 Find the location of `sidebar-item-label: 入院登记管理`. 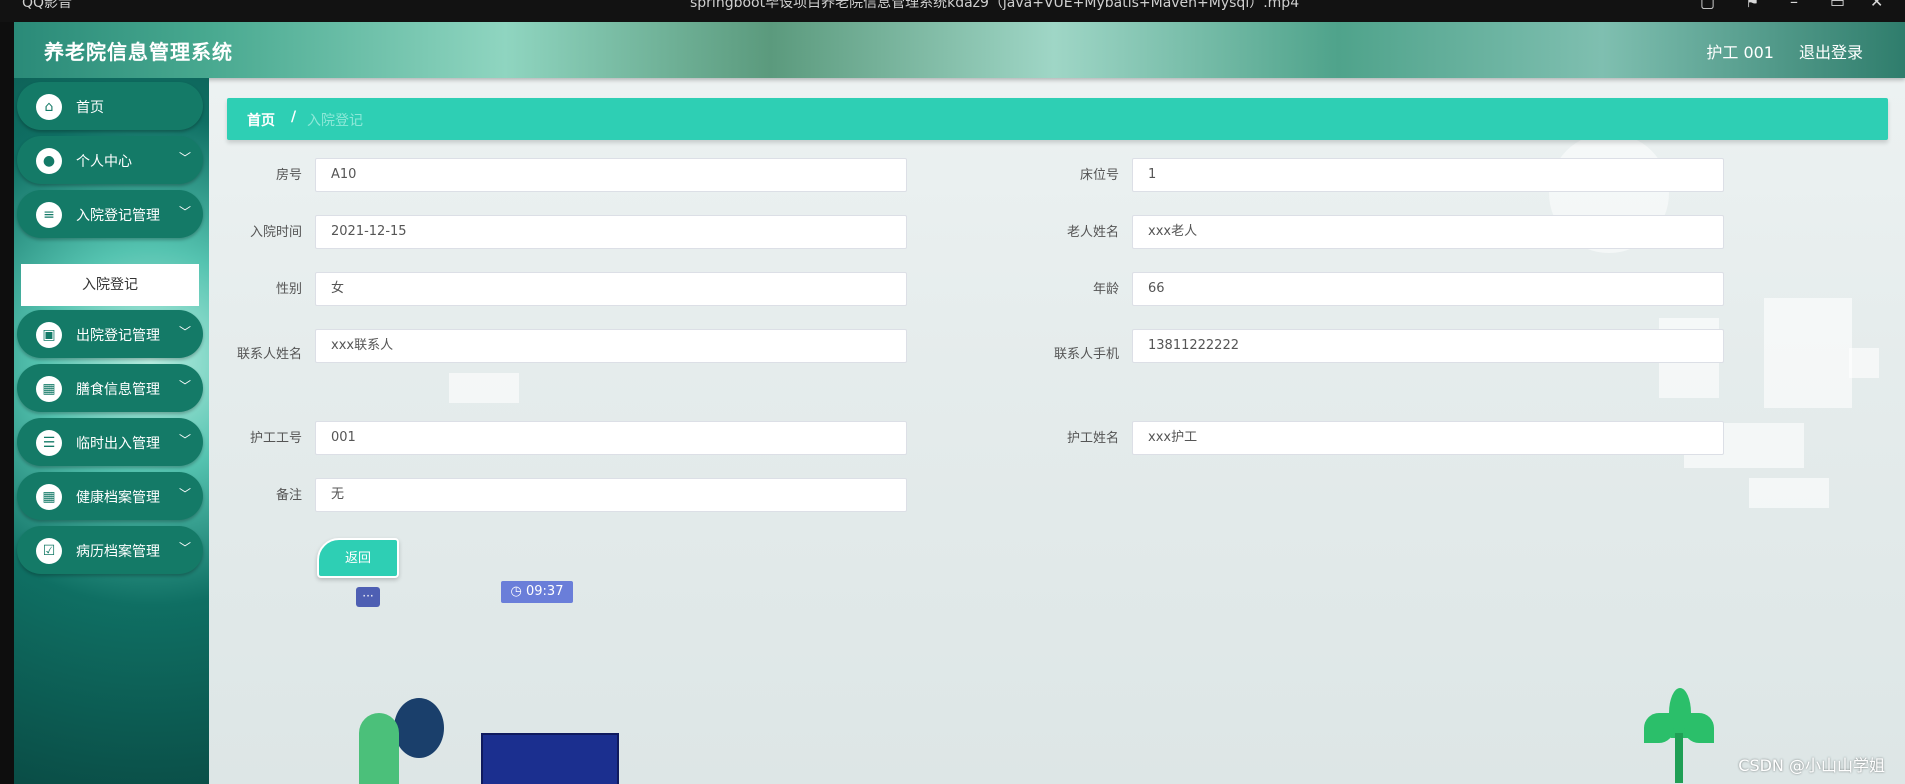

sidebar-item-label: 入院登记管理 is located at coordinates (118, 216).